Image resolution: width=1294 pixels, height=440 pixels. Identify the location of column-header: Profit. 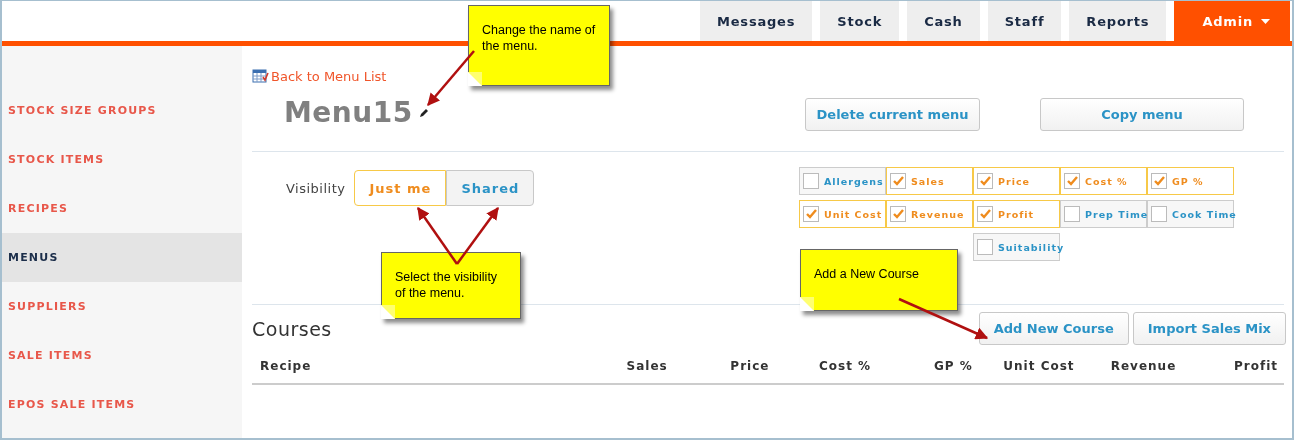
(1233, 366).